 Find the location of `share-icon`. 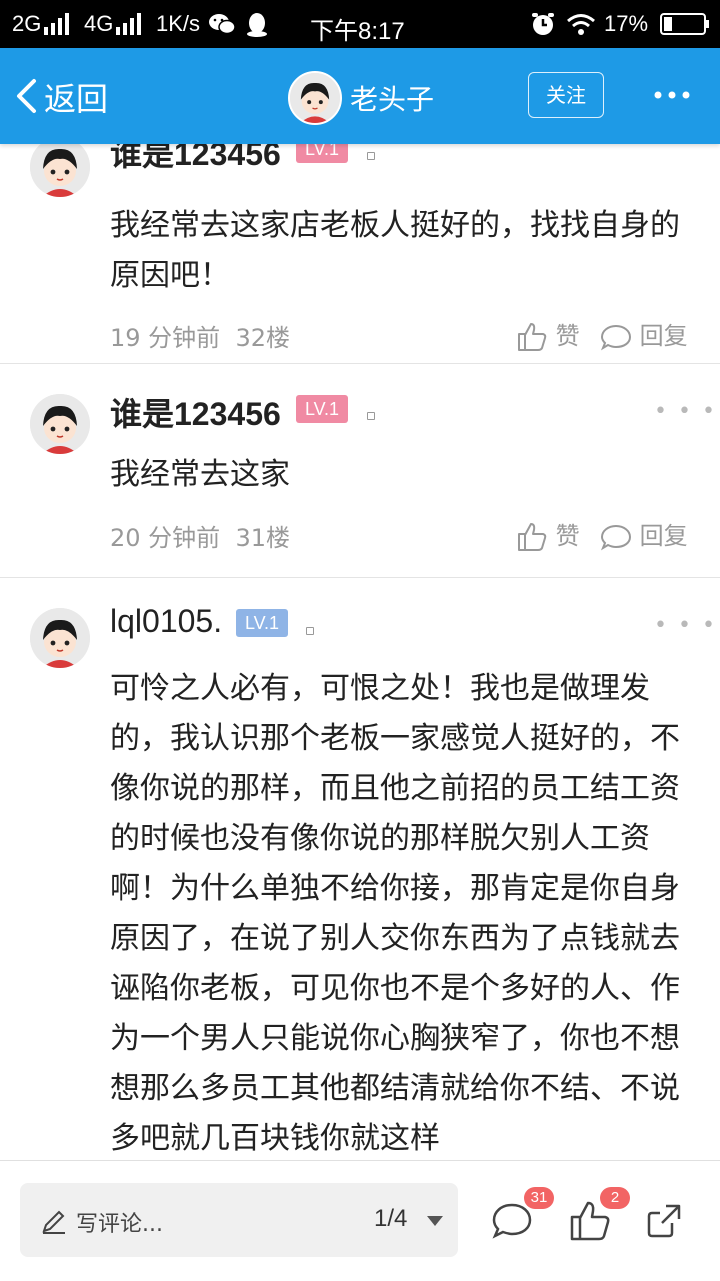

share-icon is located at coordinates (664, 1221).